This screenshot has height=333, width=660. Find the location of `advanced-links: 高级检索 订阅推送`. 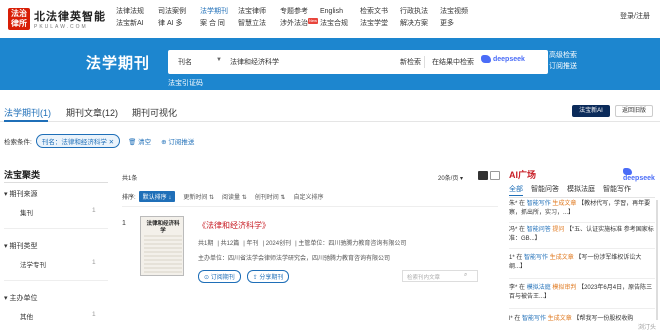

advanced-links: 高级检索 订阅推送 is located at coordinates (563, 61).